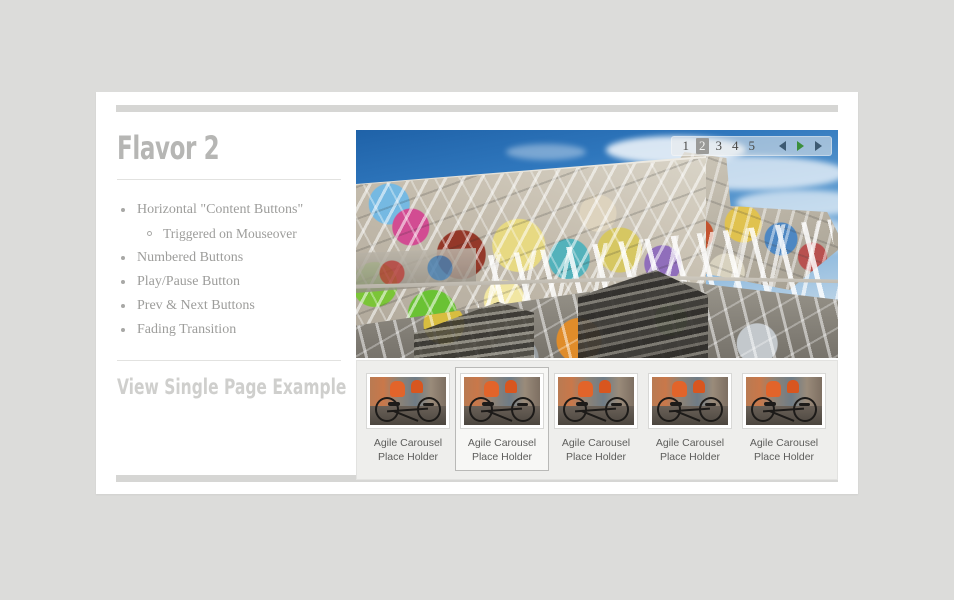  What do you see at coordinates (702, 146) in the screenshot?
I see `nav-number-2: 2` at bounding box center [702, 146].